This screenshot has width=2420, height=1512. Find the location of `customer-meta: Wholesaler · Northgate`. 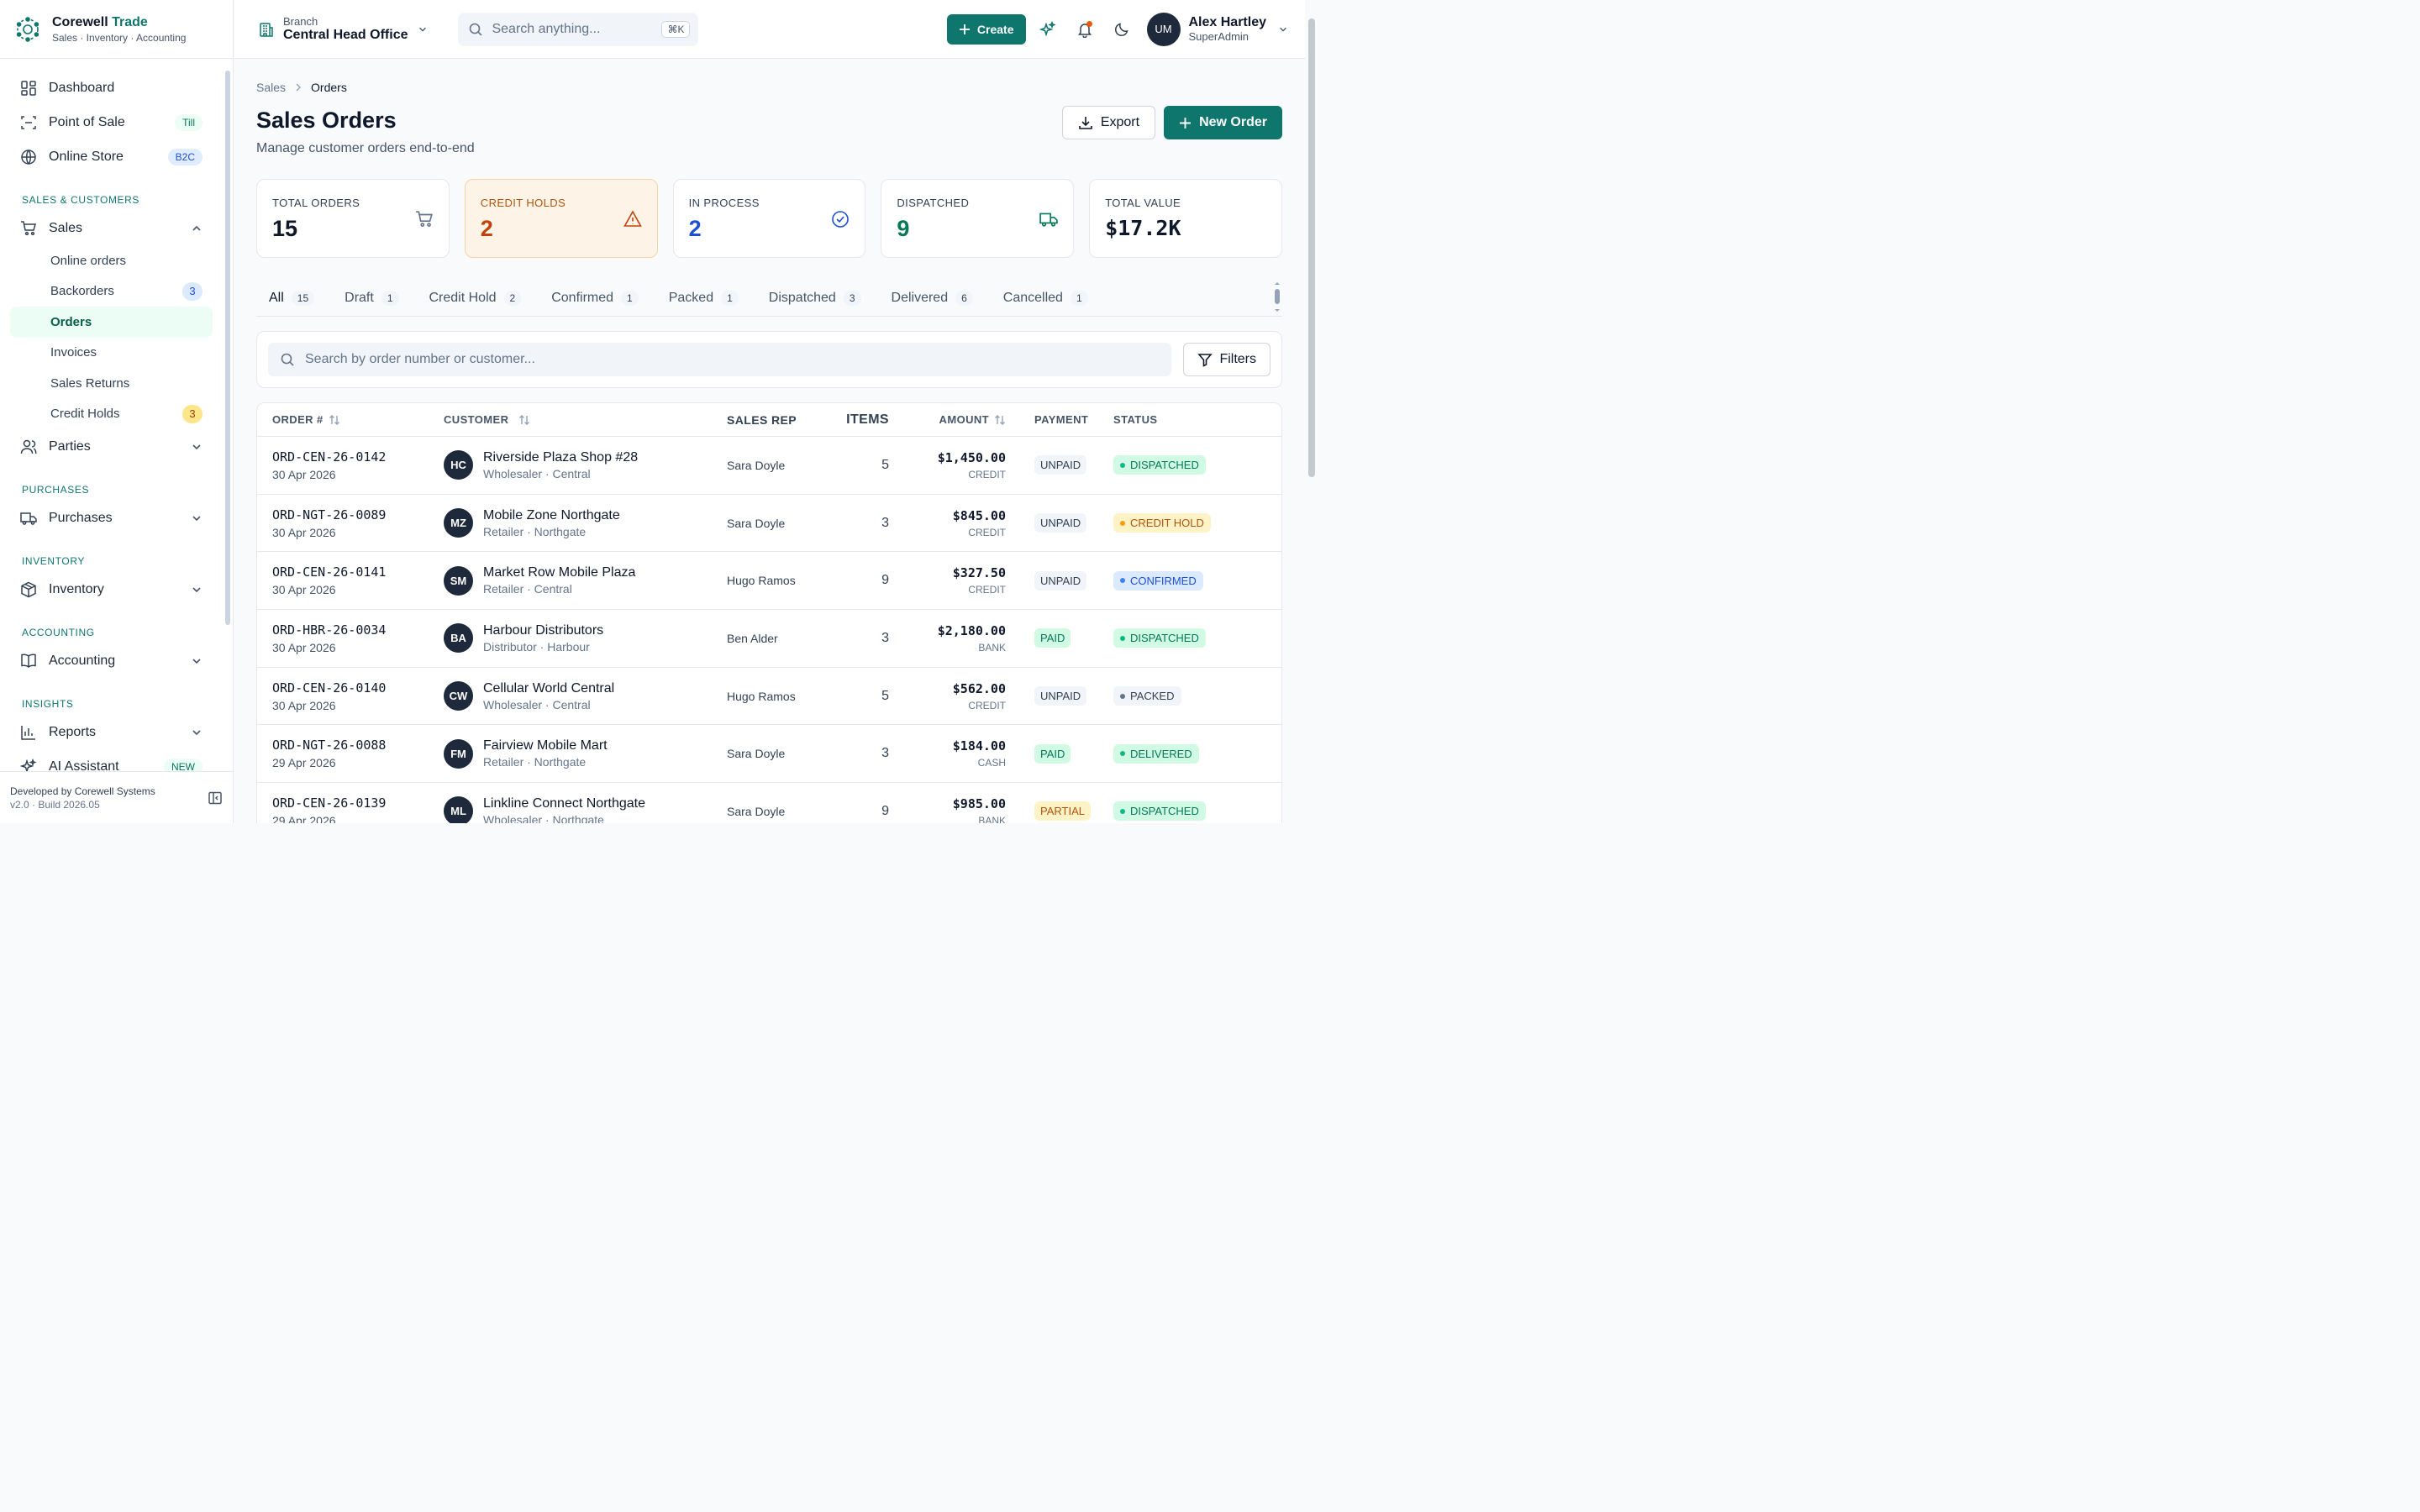

customer-meta: Wholesaler · Northgate is located at coordinates (543, 817).